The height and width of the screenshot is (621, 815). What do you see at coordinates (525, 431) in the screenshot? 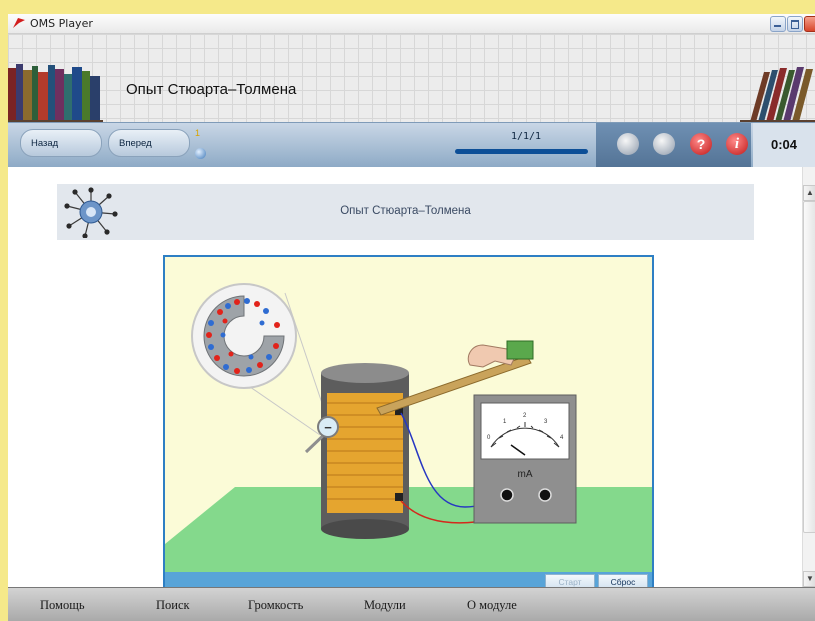
I see `meter-dial` at bounding box center [525, 431].